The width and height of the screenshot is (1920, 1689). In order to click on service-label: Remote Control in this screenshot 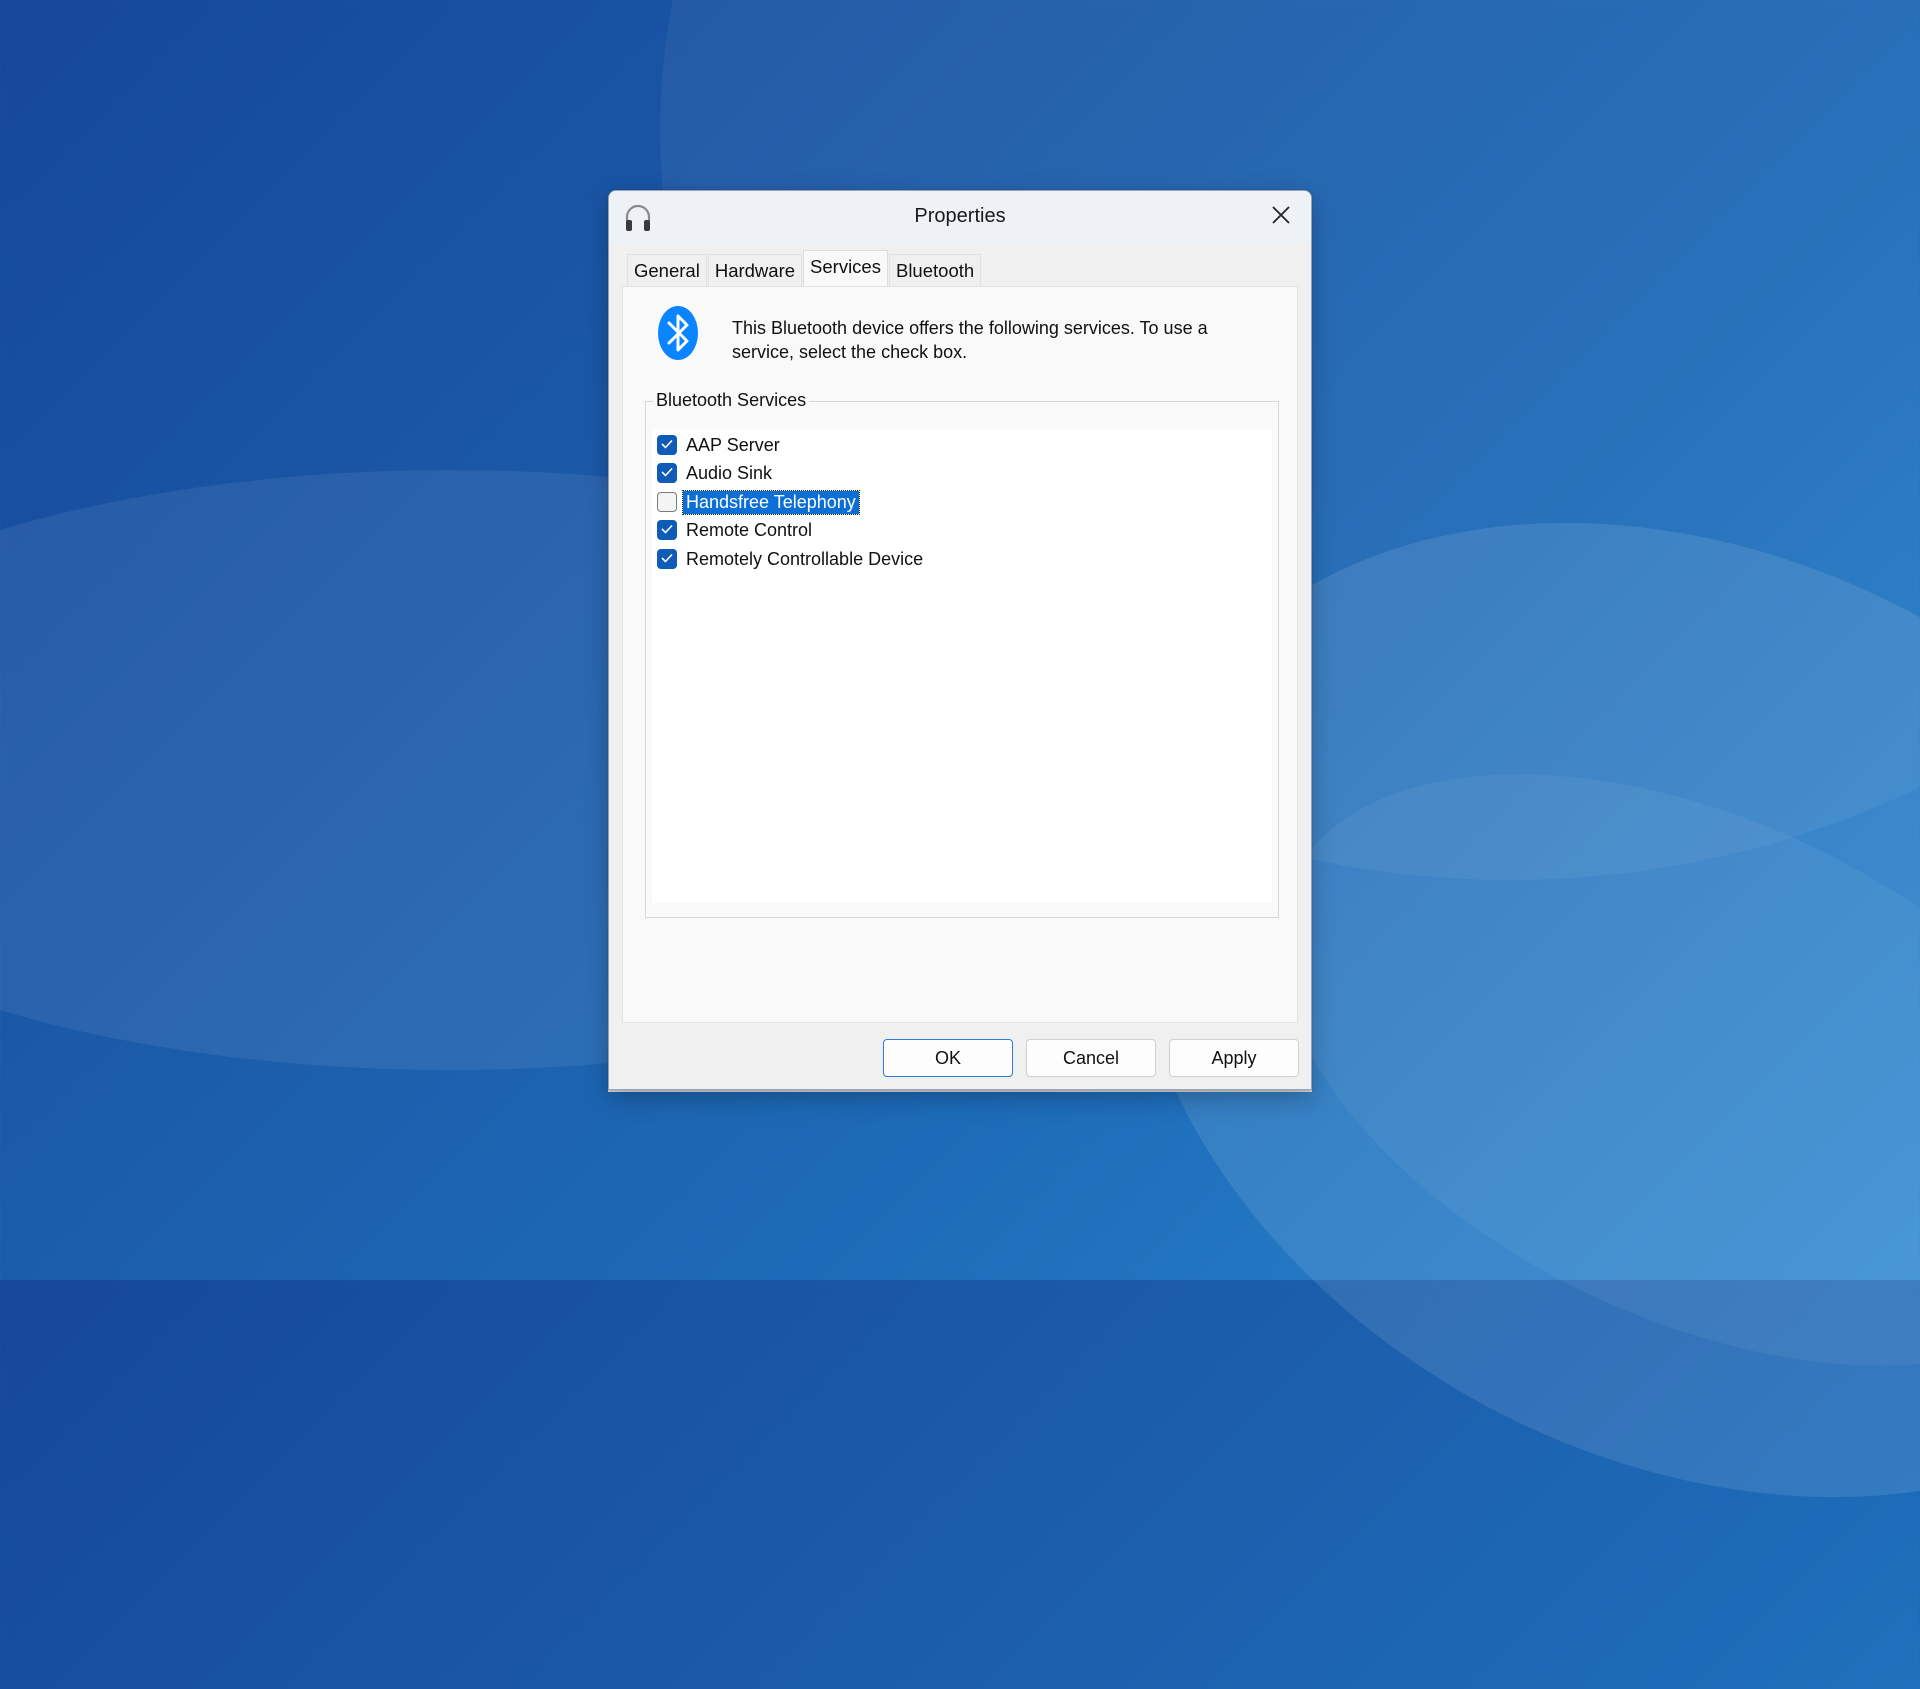, I will do `click(749, 529)`.